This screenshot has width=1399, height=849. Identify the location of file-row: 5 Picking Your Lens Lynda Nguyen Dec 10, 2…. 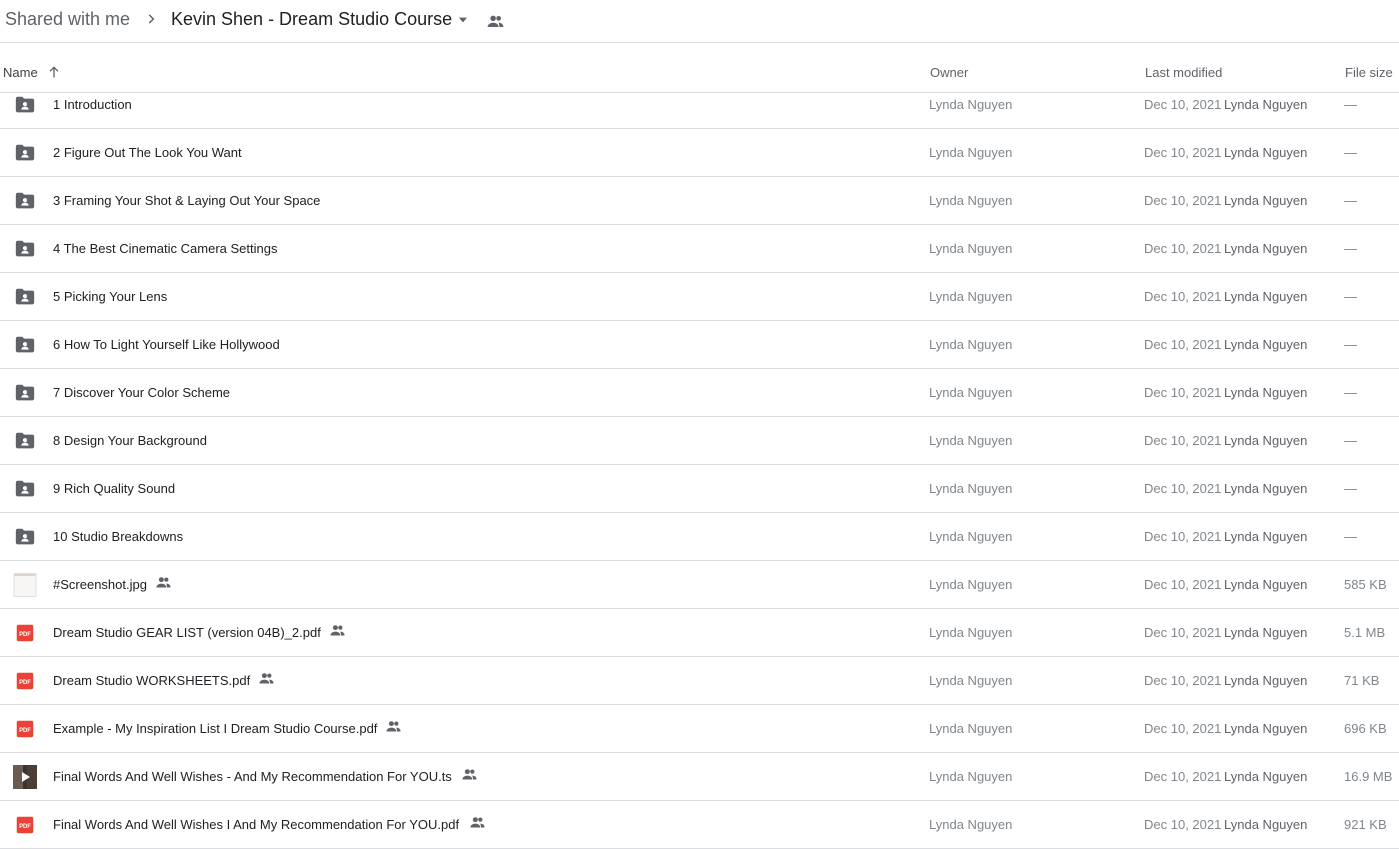
(699, 297).